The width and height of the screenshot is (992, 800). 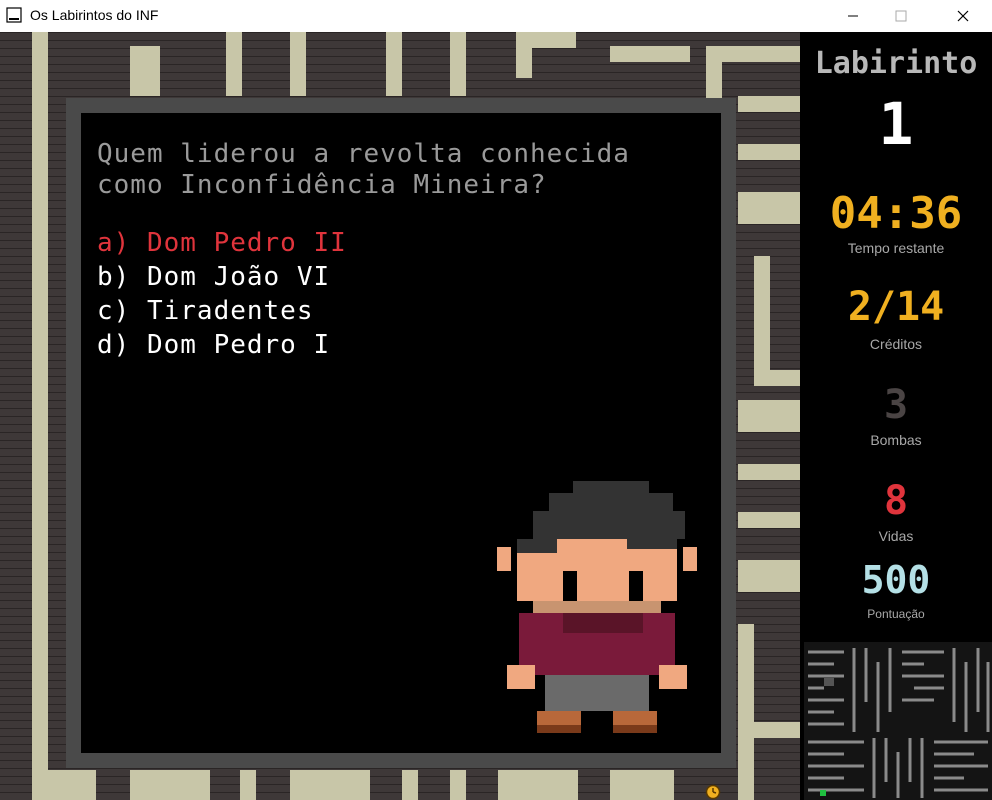 I want to click on maximize-icon, so click(x=901, y=16).